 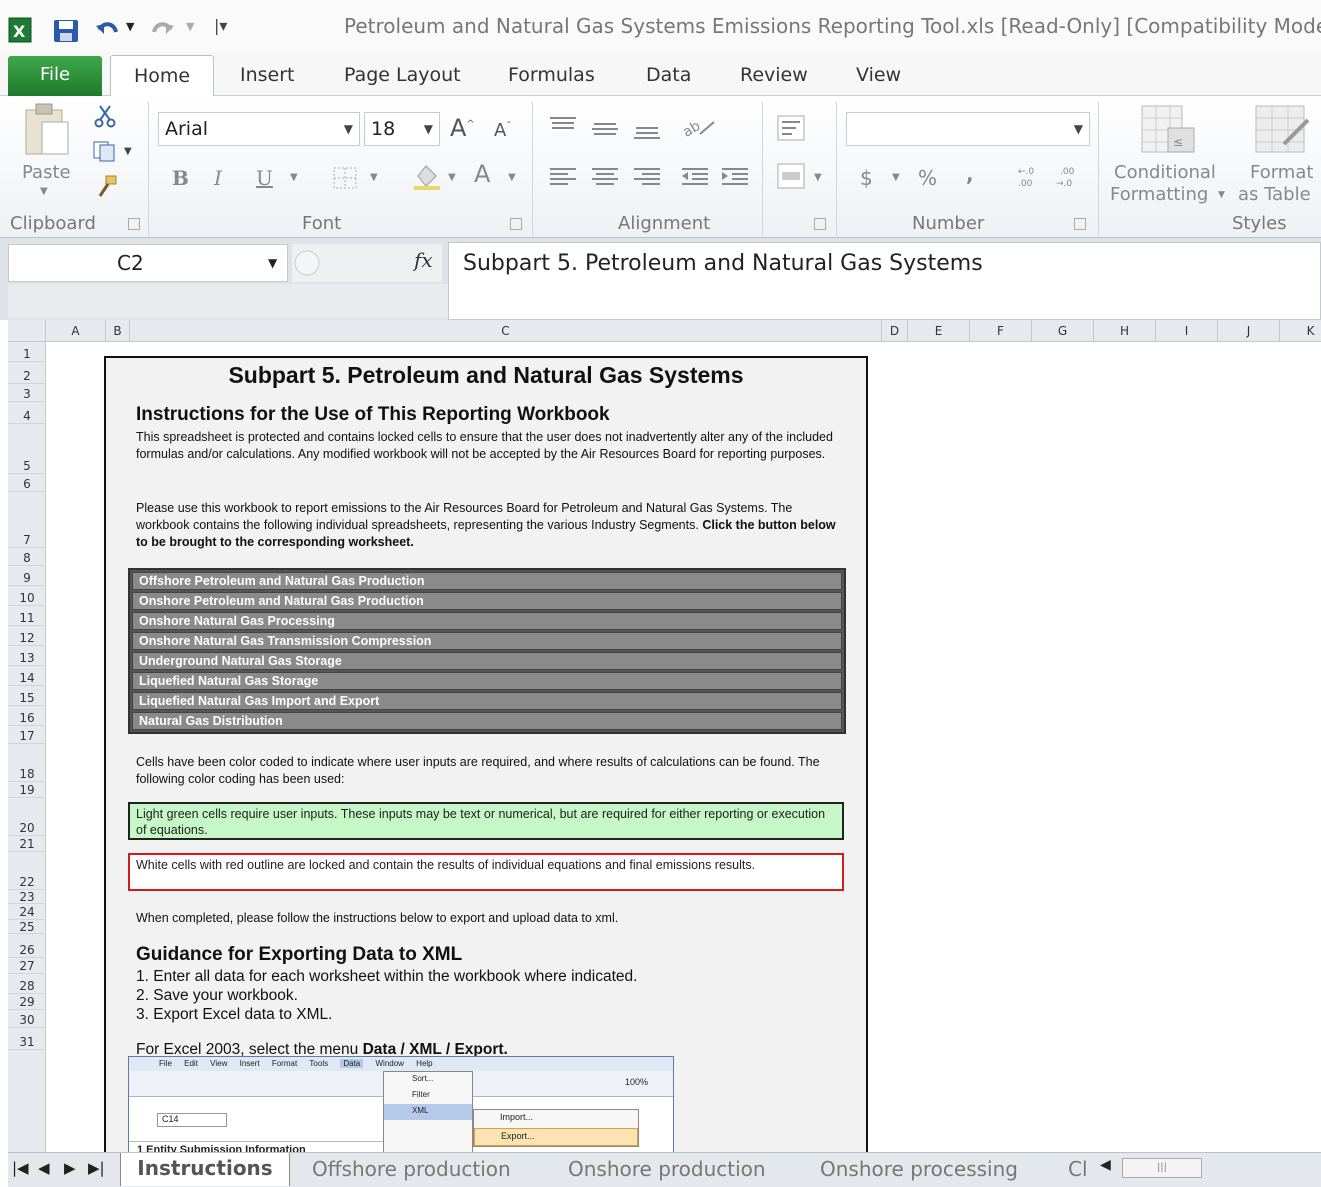 I want to click on font-color-icon: A, so click(x=482, y=174).